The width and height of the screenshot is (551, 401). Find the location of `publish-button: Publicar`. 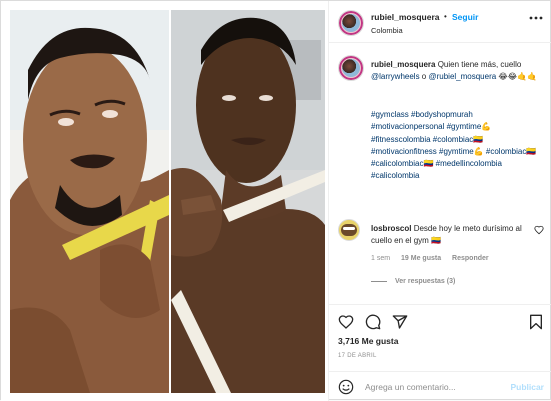

publish-button: Publicar is located at coordinates (527, 387).